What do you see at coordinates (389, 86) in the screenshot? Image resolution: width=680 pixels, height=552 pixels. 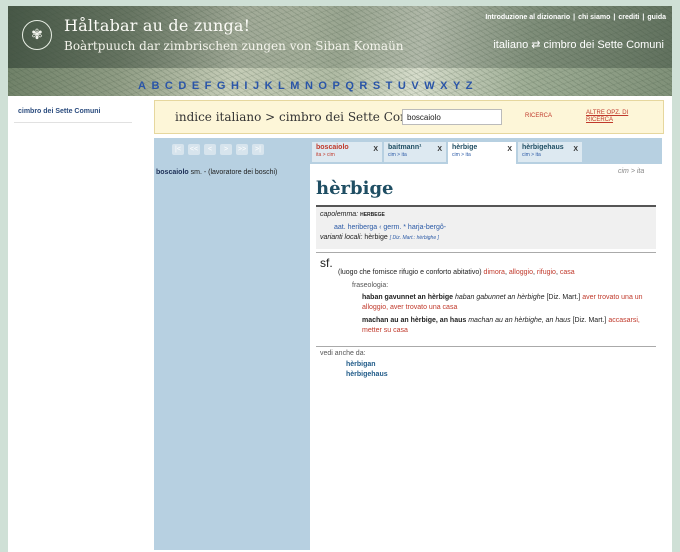 I see `letter-t-link: T` at bounding box center [389, 86].